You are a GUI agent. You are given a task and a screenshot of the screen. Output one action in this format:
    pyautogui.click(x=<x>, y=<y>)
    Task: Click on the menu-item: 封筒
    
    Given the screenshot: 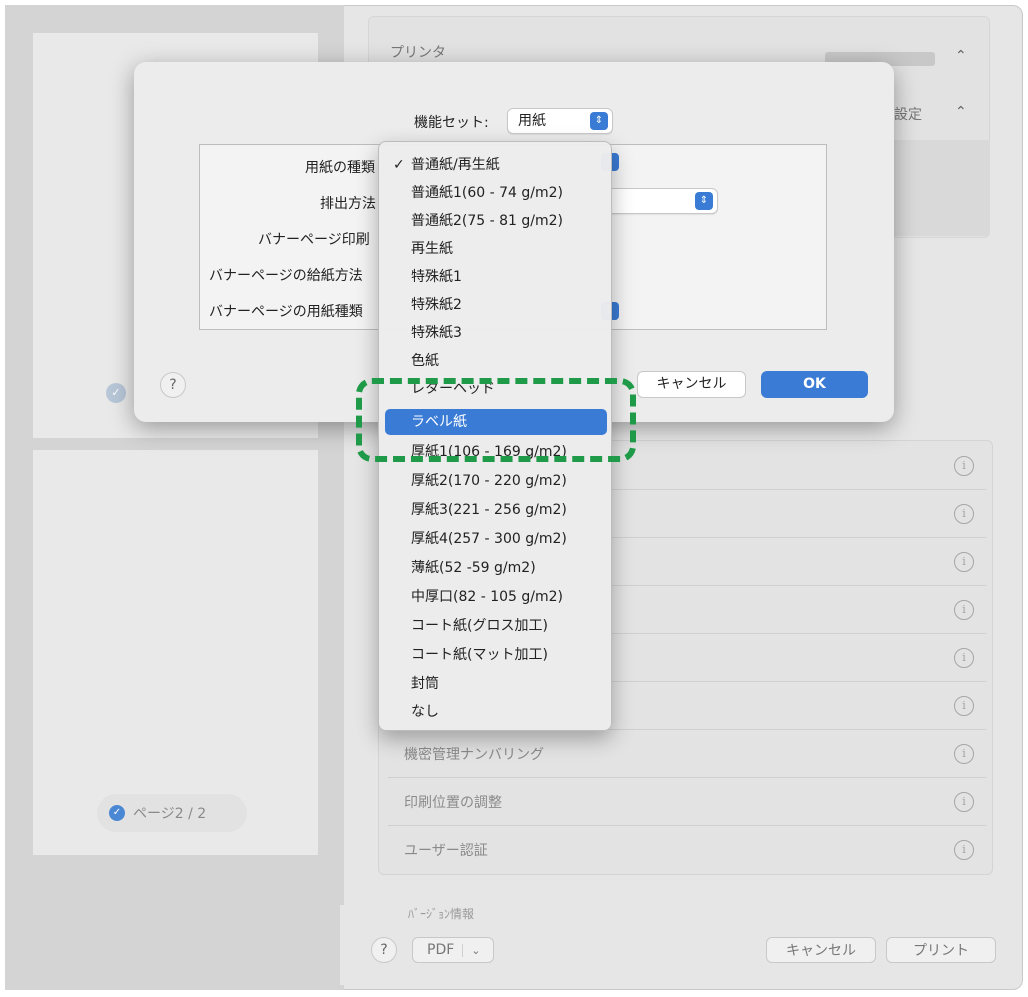 What is the action you would take?
    pyautogui.click(x=496, y=684)
    